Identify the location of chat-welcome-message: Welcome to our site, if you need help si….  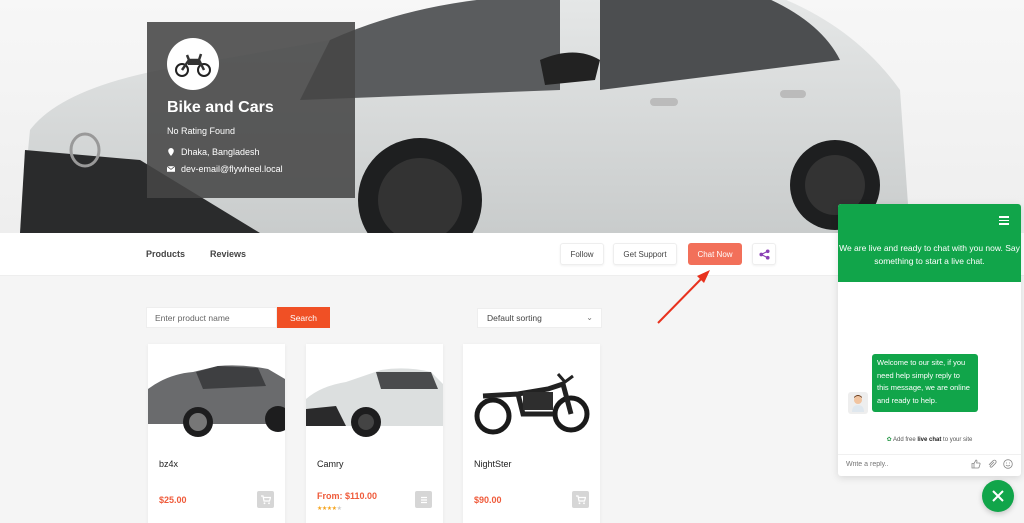
(925, 383).